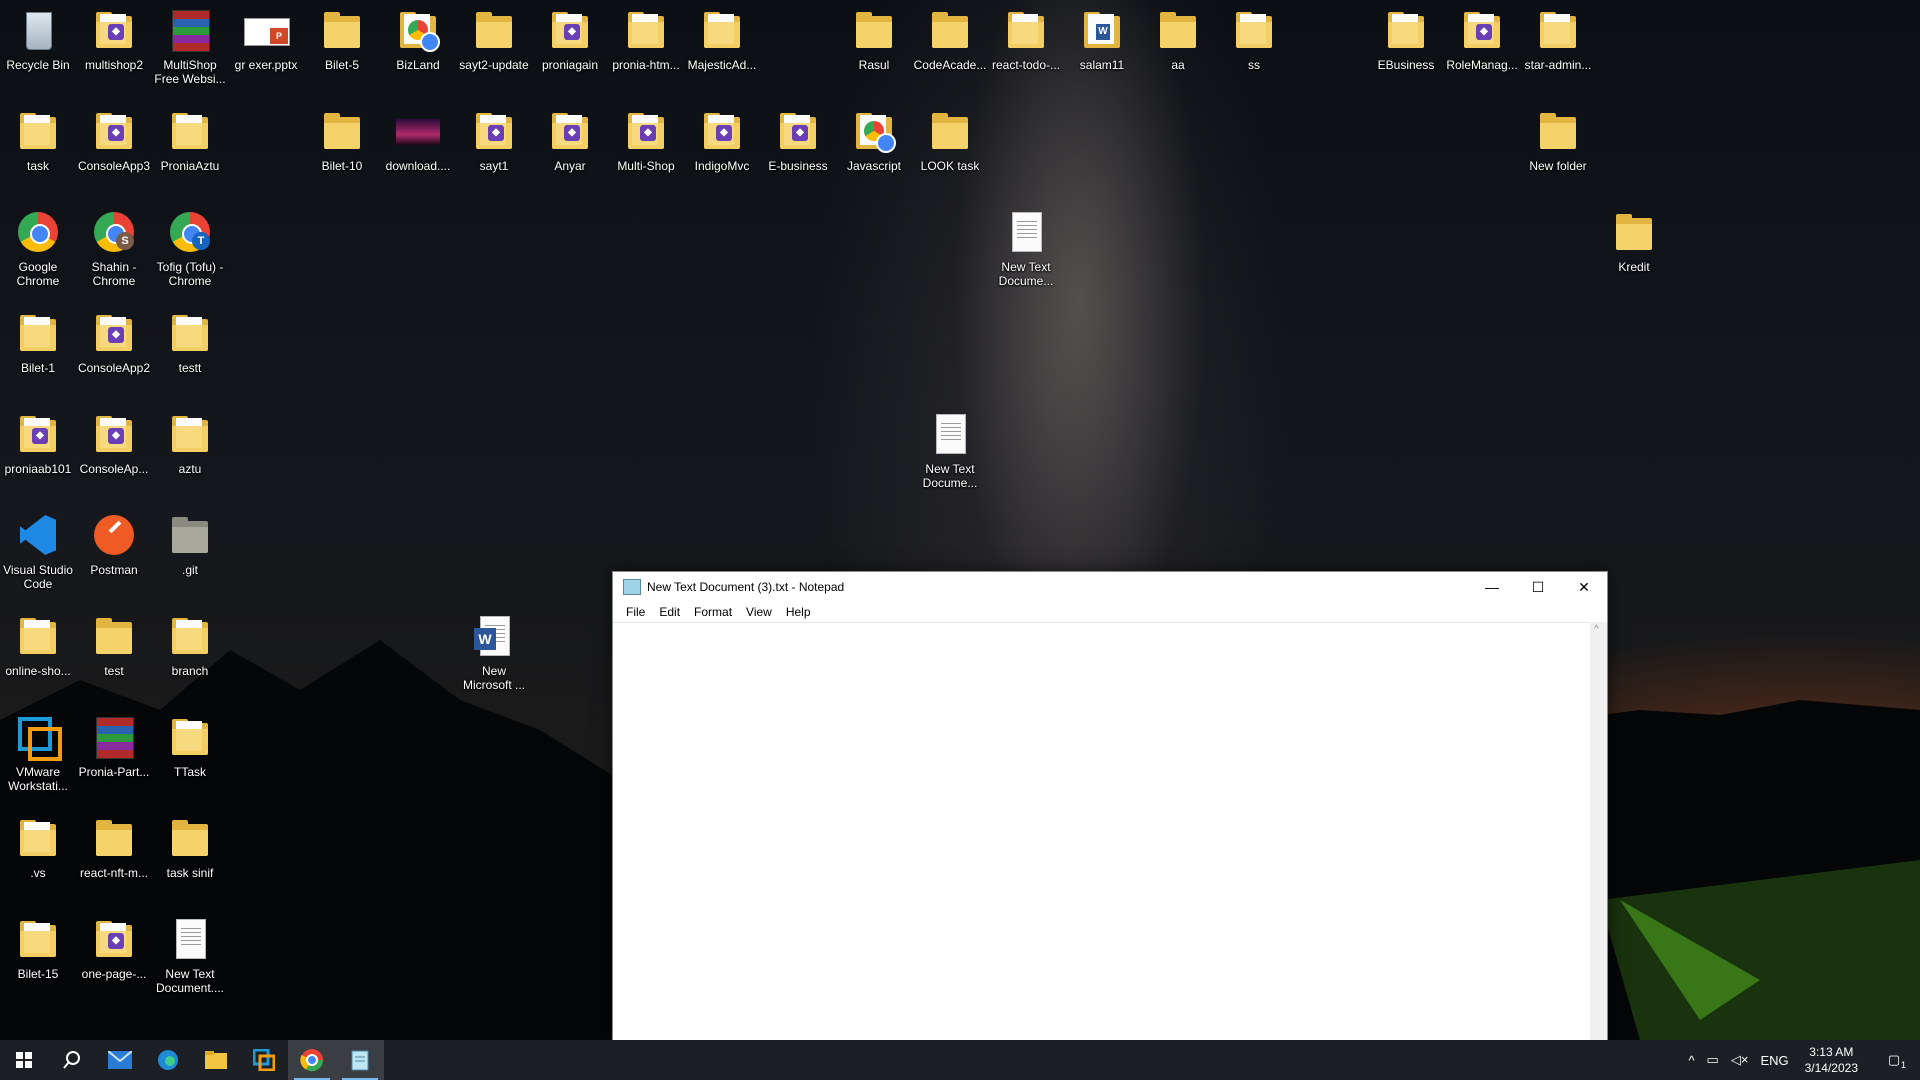 Image resolution: width=1920 pixels, height=1080 pixels. Describe the element at coordinates (38, 948) in the screenshot. I see `desktop-icon-bilet-15: Bilet-15` at that location.